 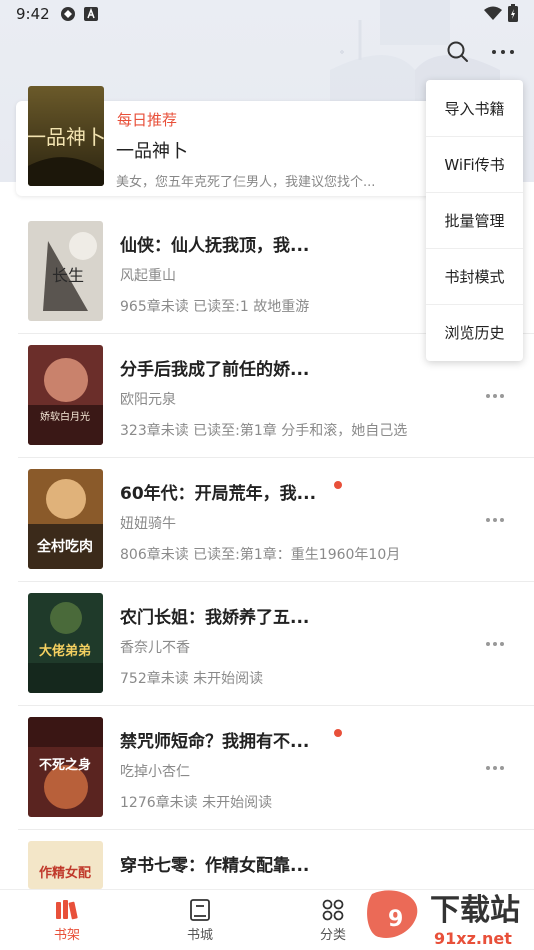 What do you see at coordinates (458, 52) in the screenshot?
I see `search-icon` at bounding box center [458, 52].